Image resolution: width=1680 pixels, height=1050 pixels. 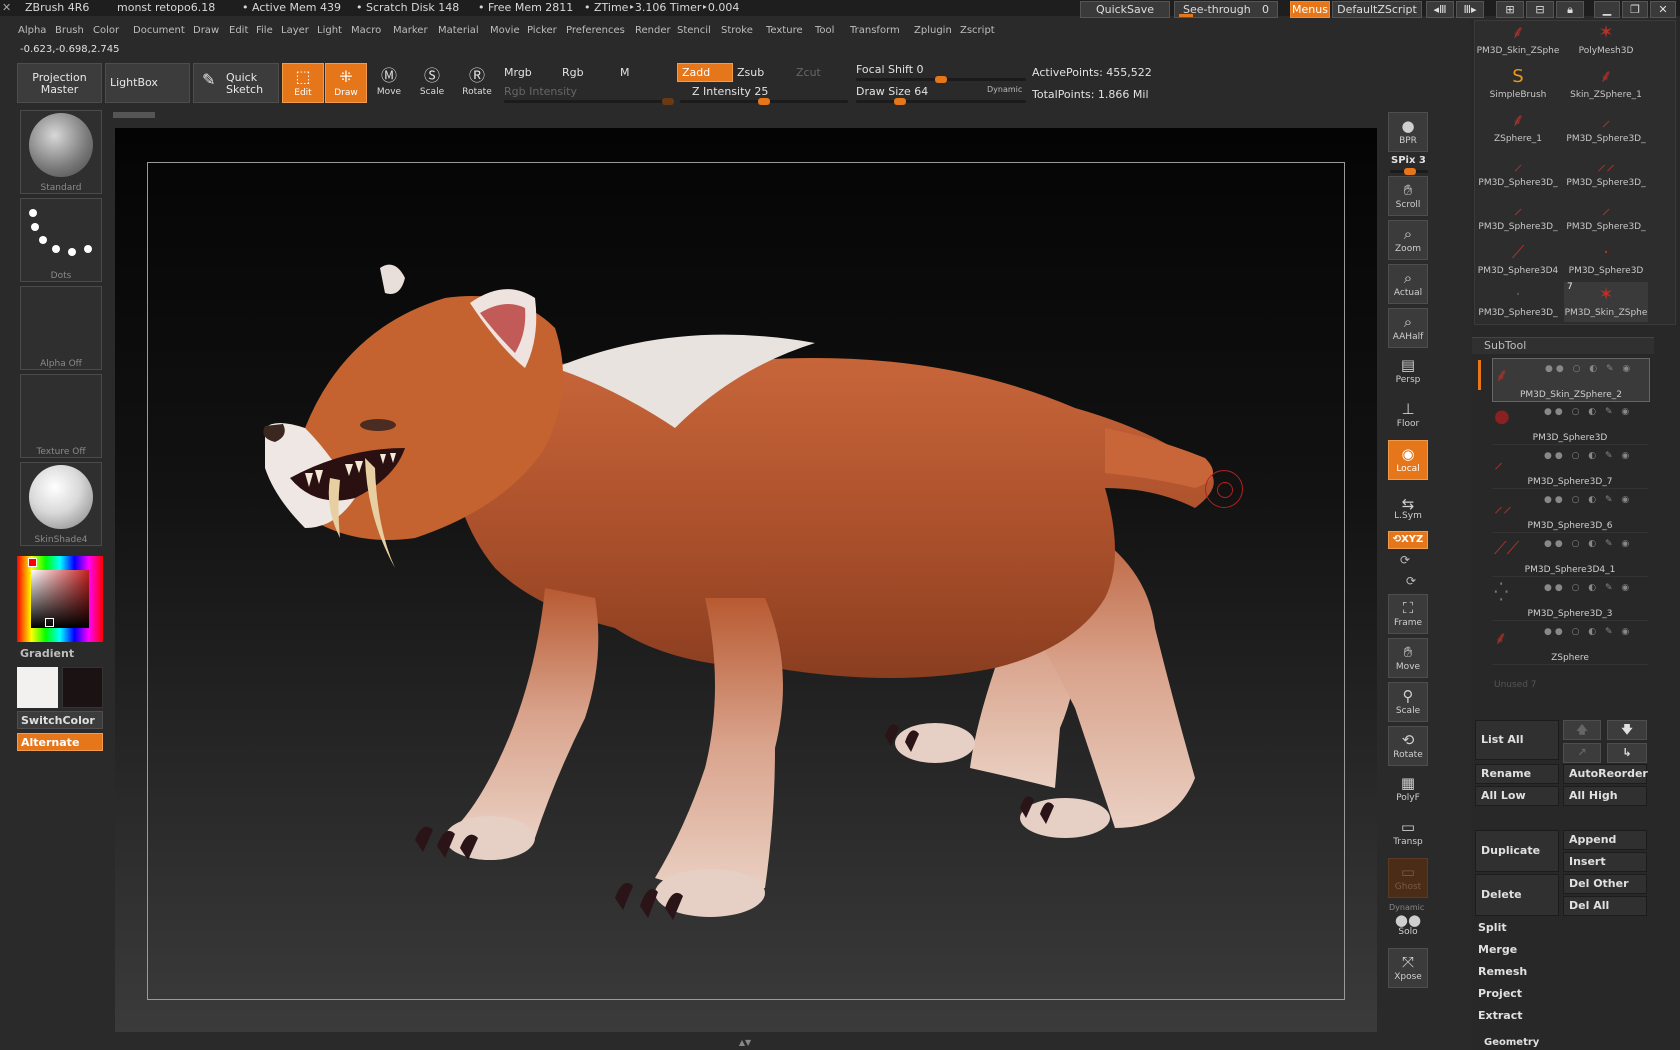 What do you see at coordinates (1588, 456) in the screenshot?
I see `subtool-2-toggles: ●● ○ ◐ ✎ ◉` at bounding box center [1588, 456].